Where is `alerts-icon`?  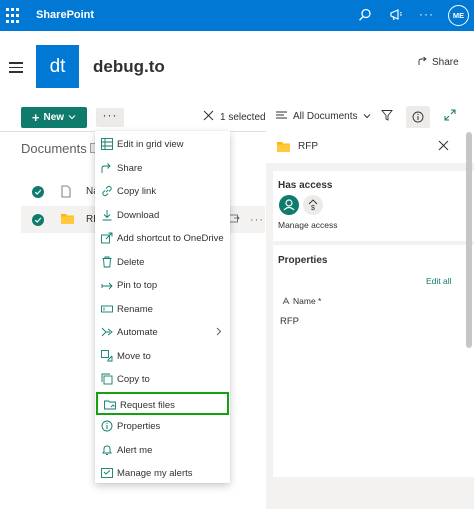
alerts-icon is located at coordinates (107, 473).